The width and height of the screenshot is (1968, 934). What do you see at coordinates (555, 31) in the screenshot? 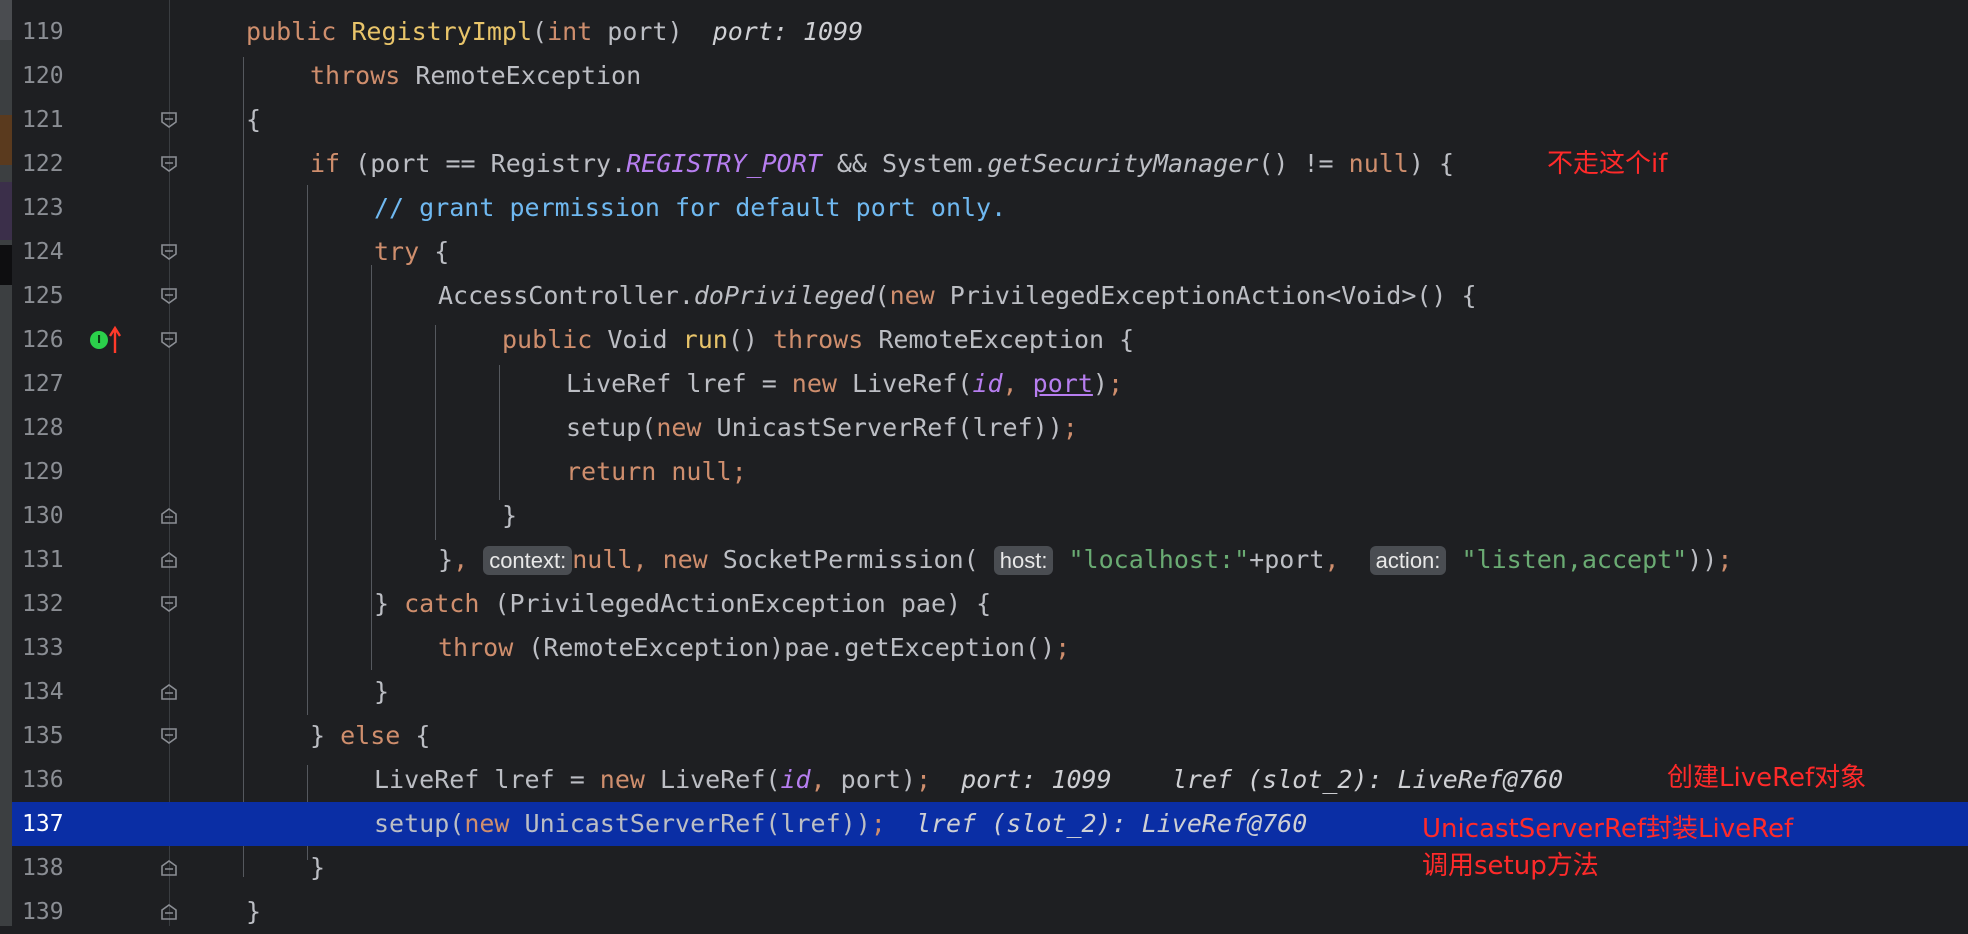
I see `code-text: public RegistryImpl(int port) port: 1099` at bounding box center [555, 31].